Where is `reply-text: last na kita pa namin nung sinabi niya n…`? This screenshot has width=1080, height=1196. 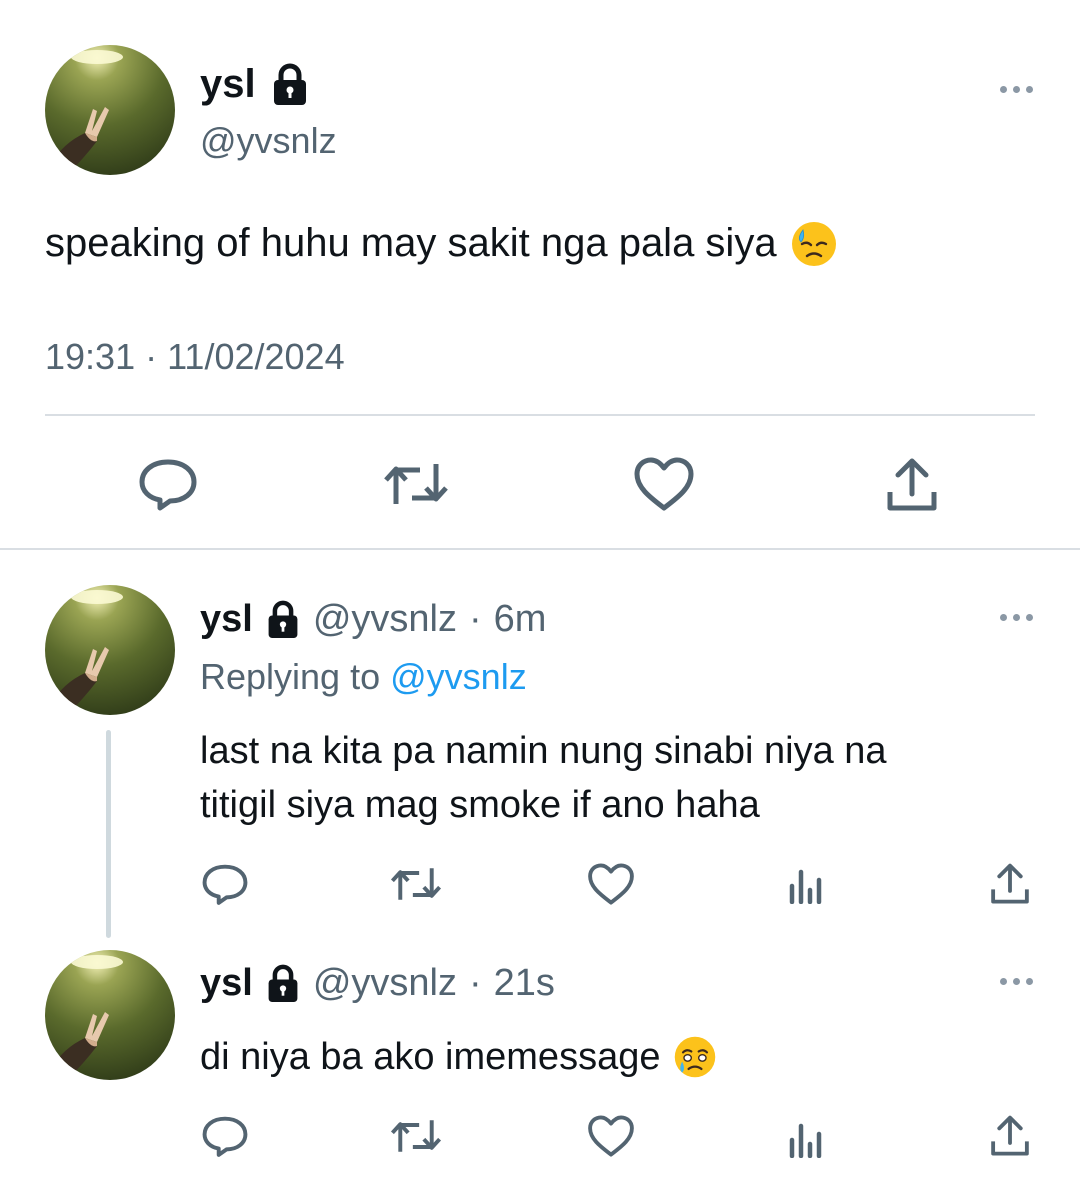 reply-text: last na kita pa namin nung sinabi niya n… is located at coordinates (543, 778).